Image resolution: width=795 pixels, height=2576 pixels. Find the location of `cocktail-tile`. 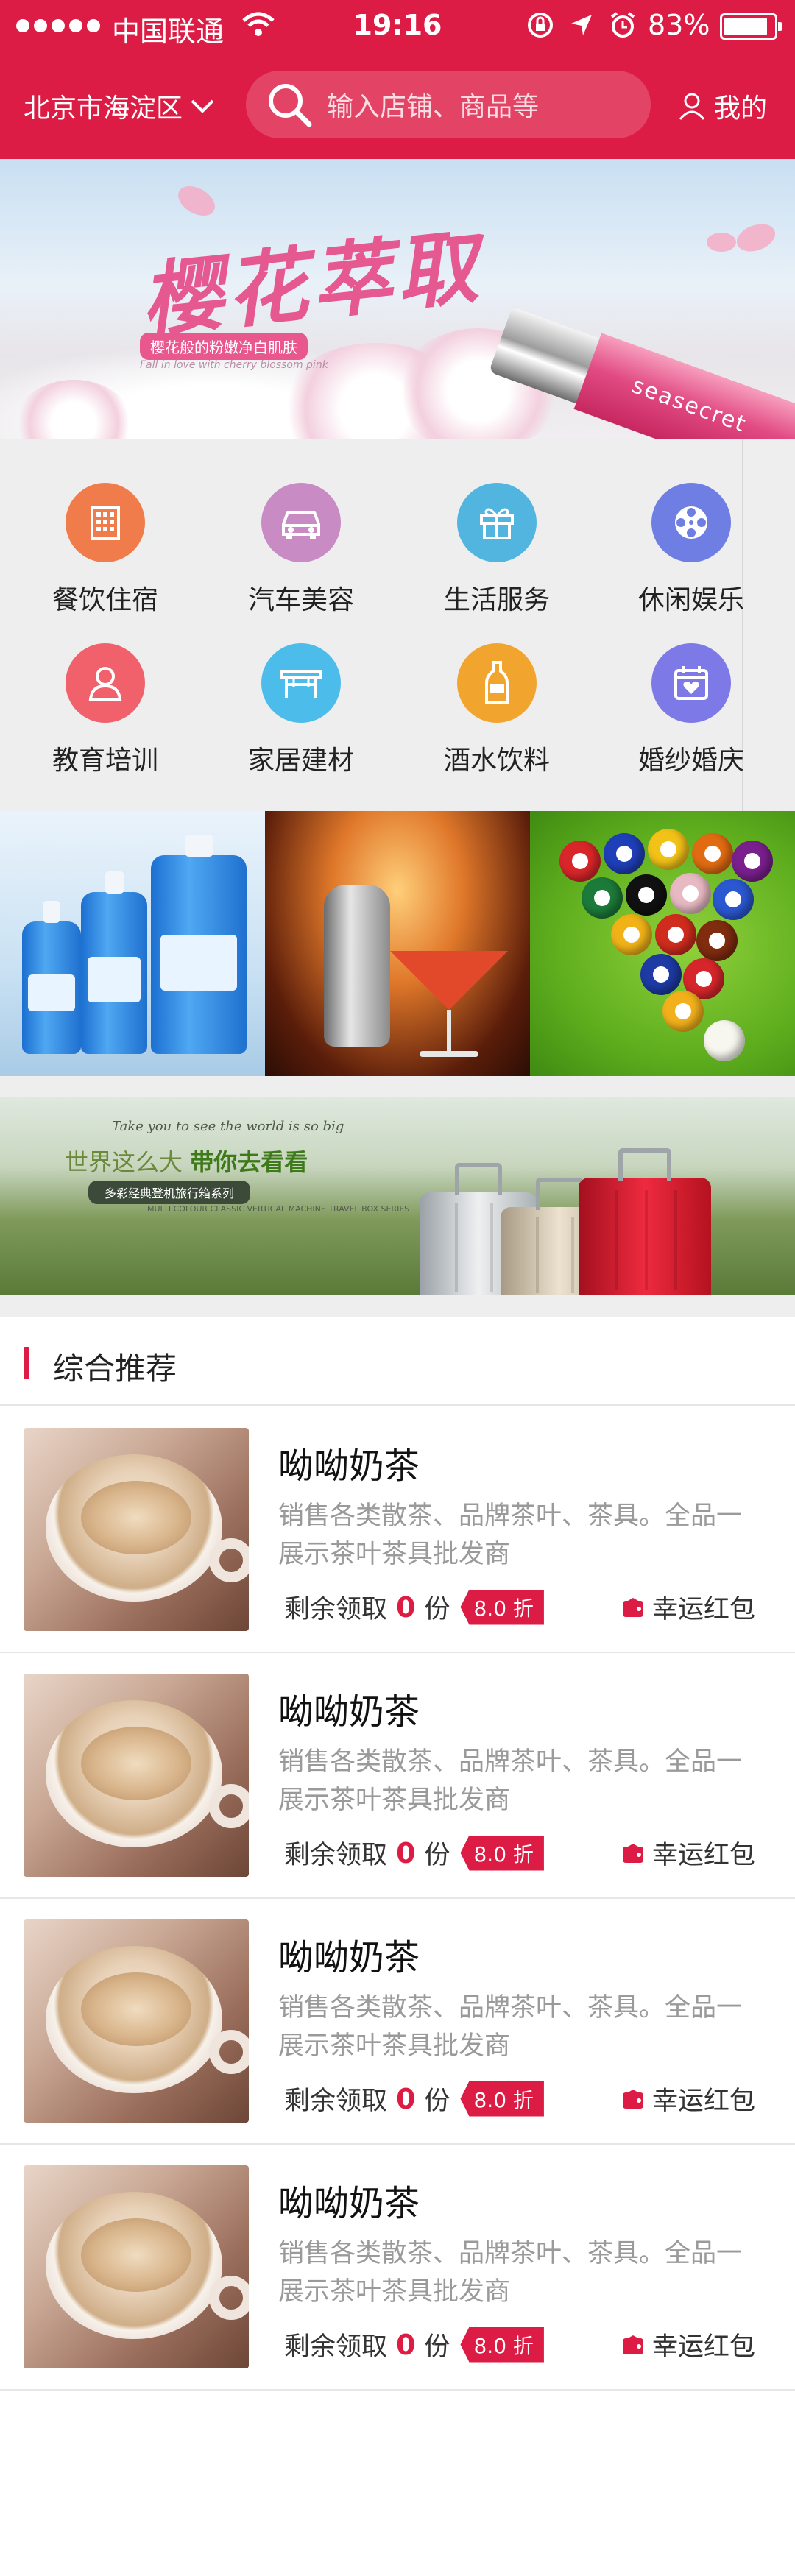

cocktail-tile is located at coordinates (397, 943).